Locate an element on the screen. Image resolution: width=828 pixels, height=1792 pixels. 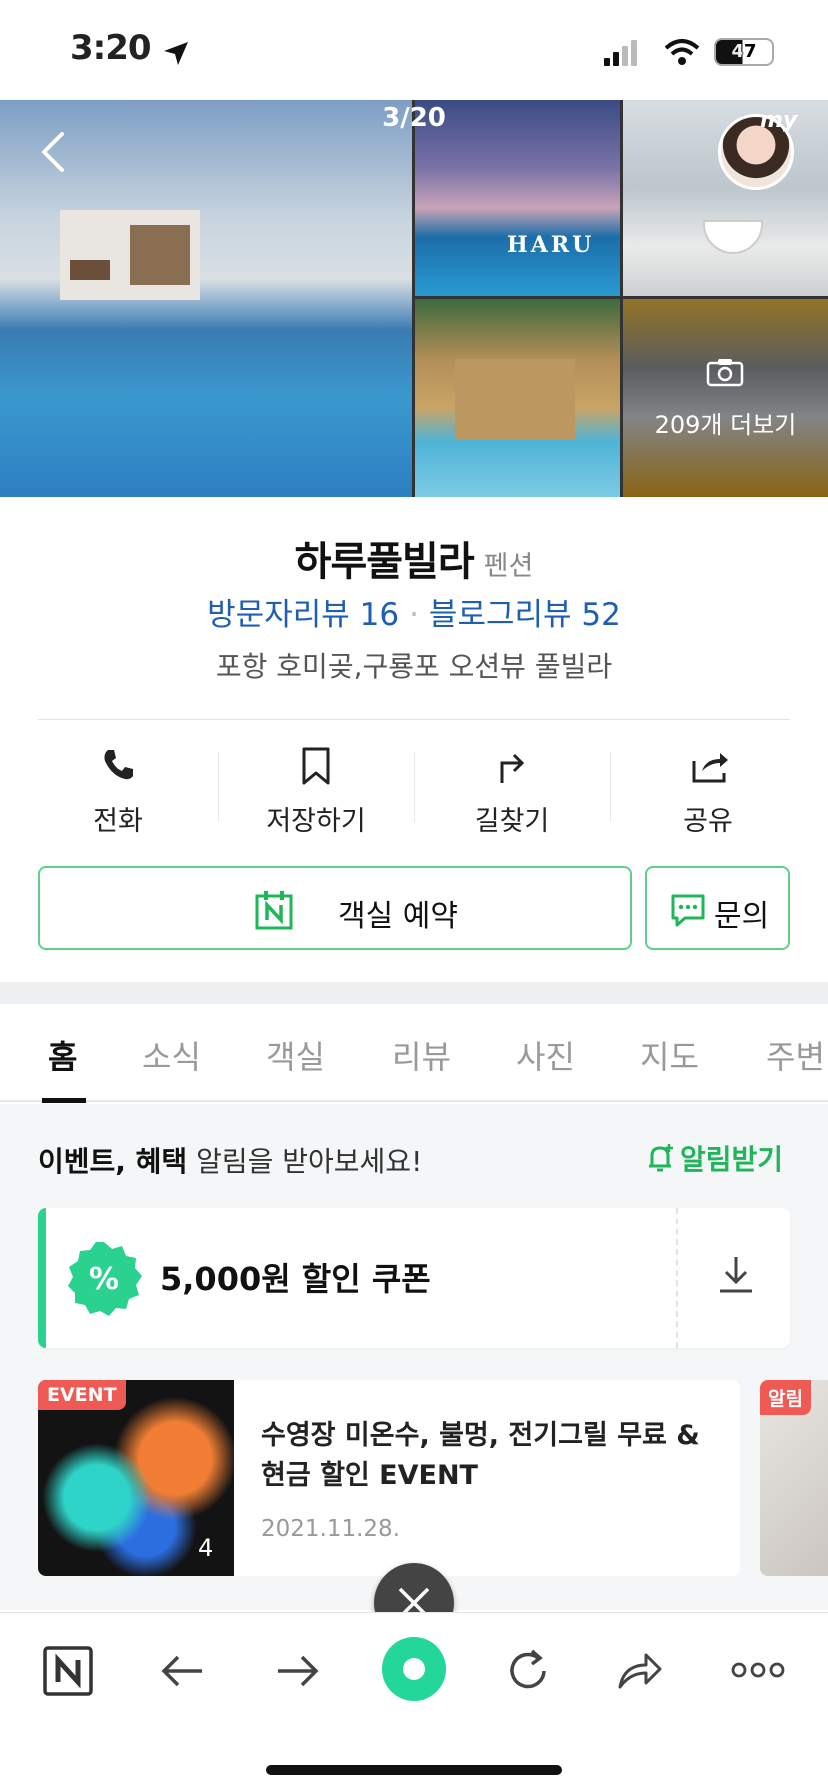
battery-level: 47 is located at coordinates (744, 51).